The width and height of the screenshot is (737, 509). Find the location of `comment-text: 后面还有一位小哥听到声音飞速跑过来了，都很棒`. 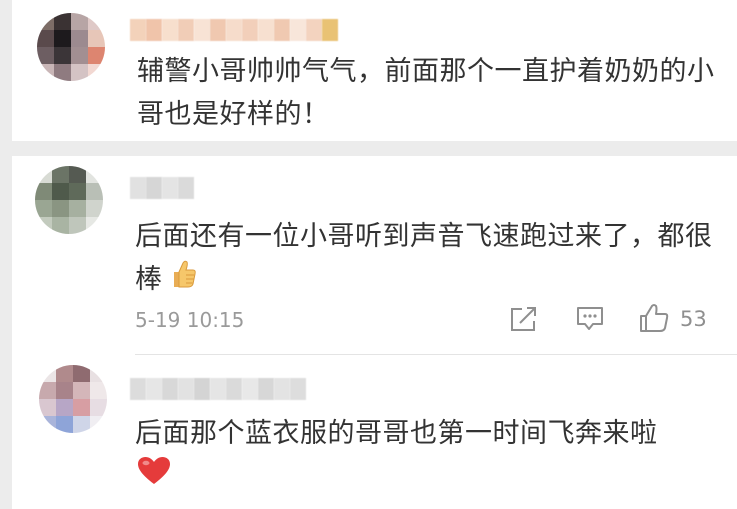

comment-text: 后面还有一位小哥听到声音飞速跑过来了，都很棒 is located at coordinates (430, 258).